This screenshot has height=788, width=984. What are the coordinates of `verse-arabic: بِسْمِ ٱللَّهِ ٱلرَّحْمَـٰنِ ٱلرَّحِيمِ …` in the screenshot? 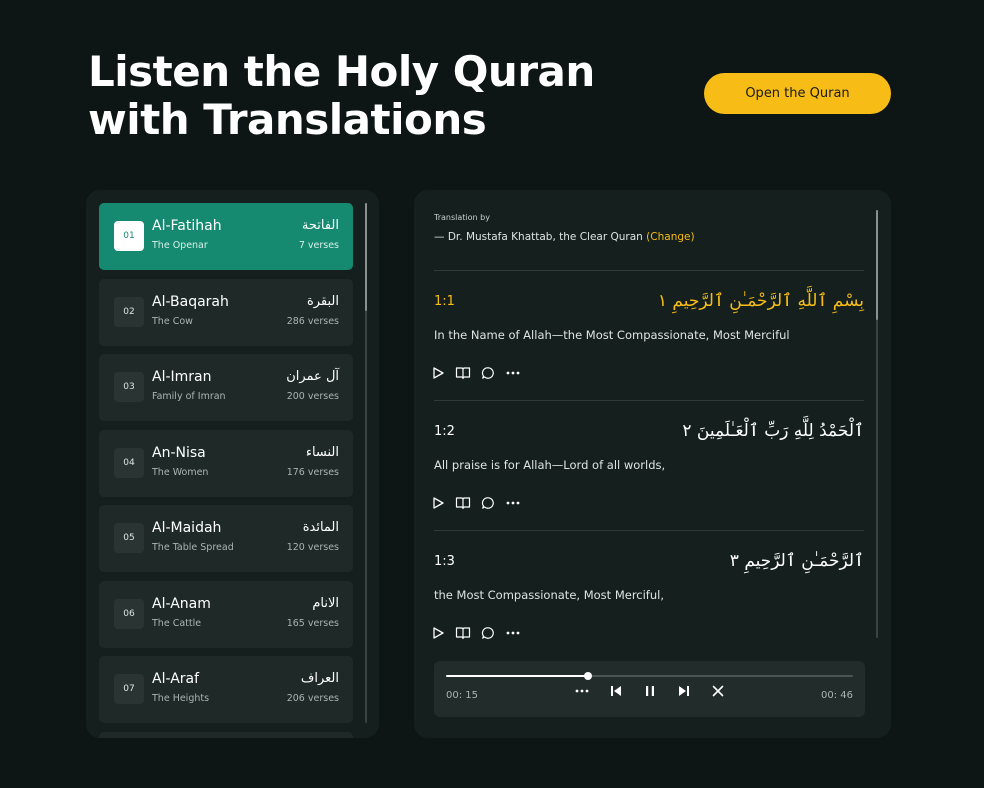 It's located at (760, 301).